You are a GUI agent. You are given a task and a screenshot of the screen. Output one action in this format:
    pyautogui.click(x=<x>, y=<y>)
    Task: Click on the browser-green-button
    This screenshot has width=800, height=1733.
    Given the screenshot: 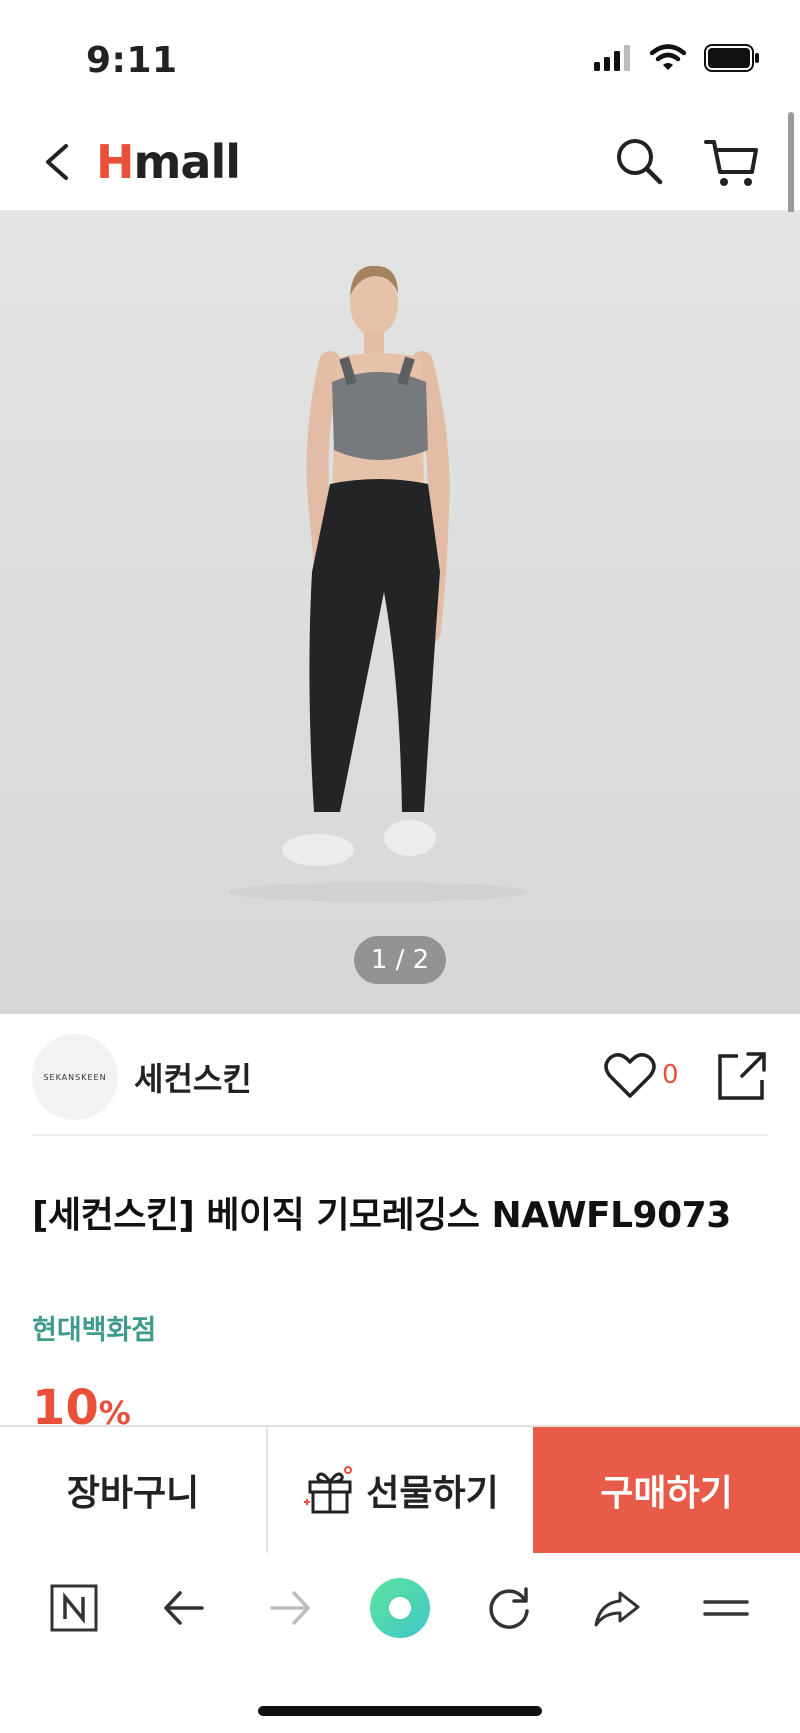 What is the action you would take?
    pyautogui.click(x=400, y=1608)
    